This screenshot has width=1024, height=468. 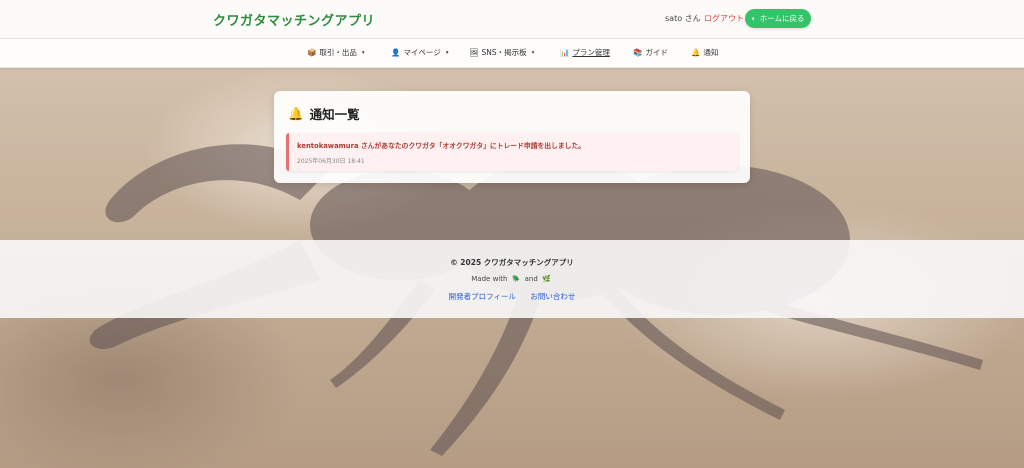 What do you see at coordinates (396, 52) in the screenshot?
I see `user-icon: 👤` at bounding box center [396, 52].